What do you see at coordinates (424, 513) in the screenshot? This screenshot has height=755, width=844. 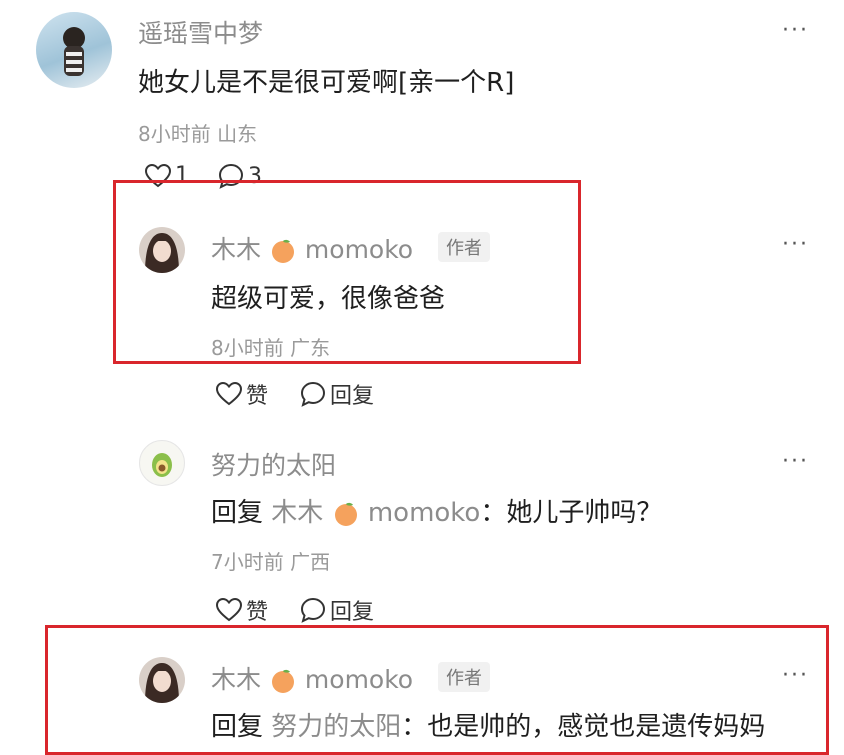 I see `reply-target-suffix: momoko` at bounding box center [424, 513].